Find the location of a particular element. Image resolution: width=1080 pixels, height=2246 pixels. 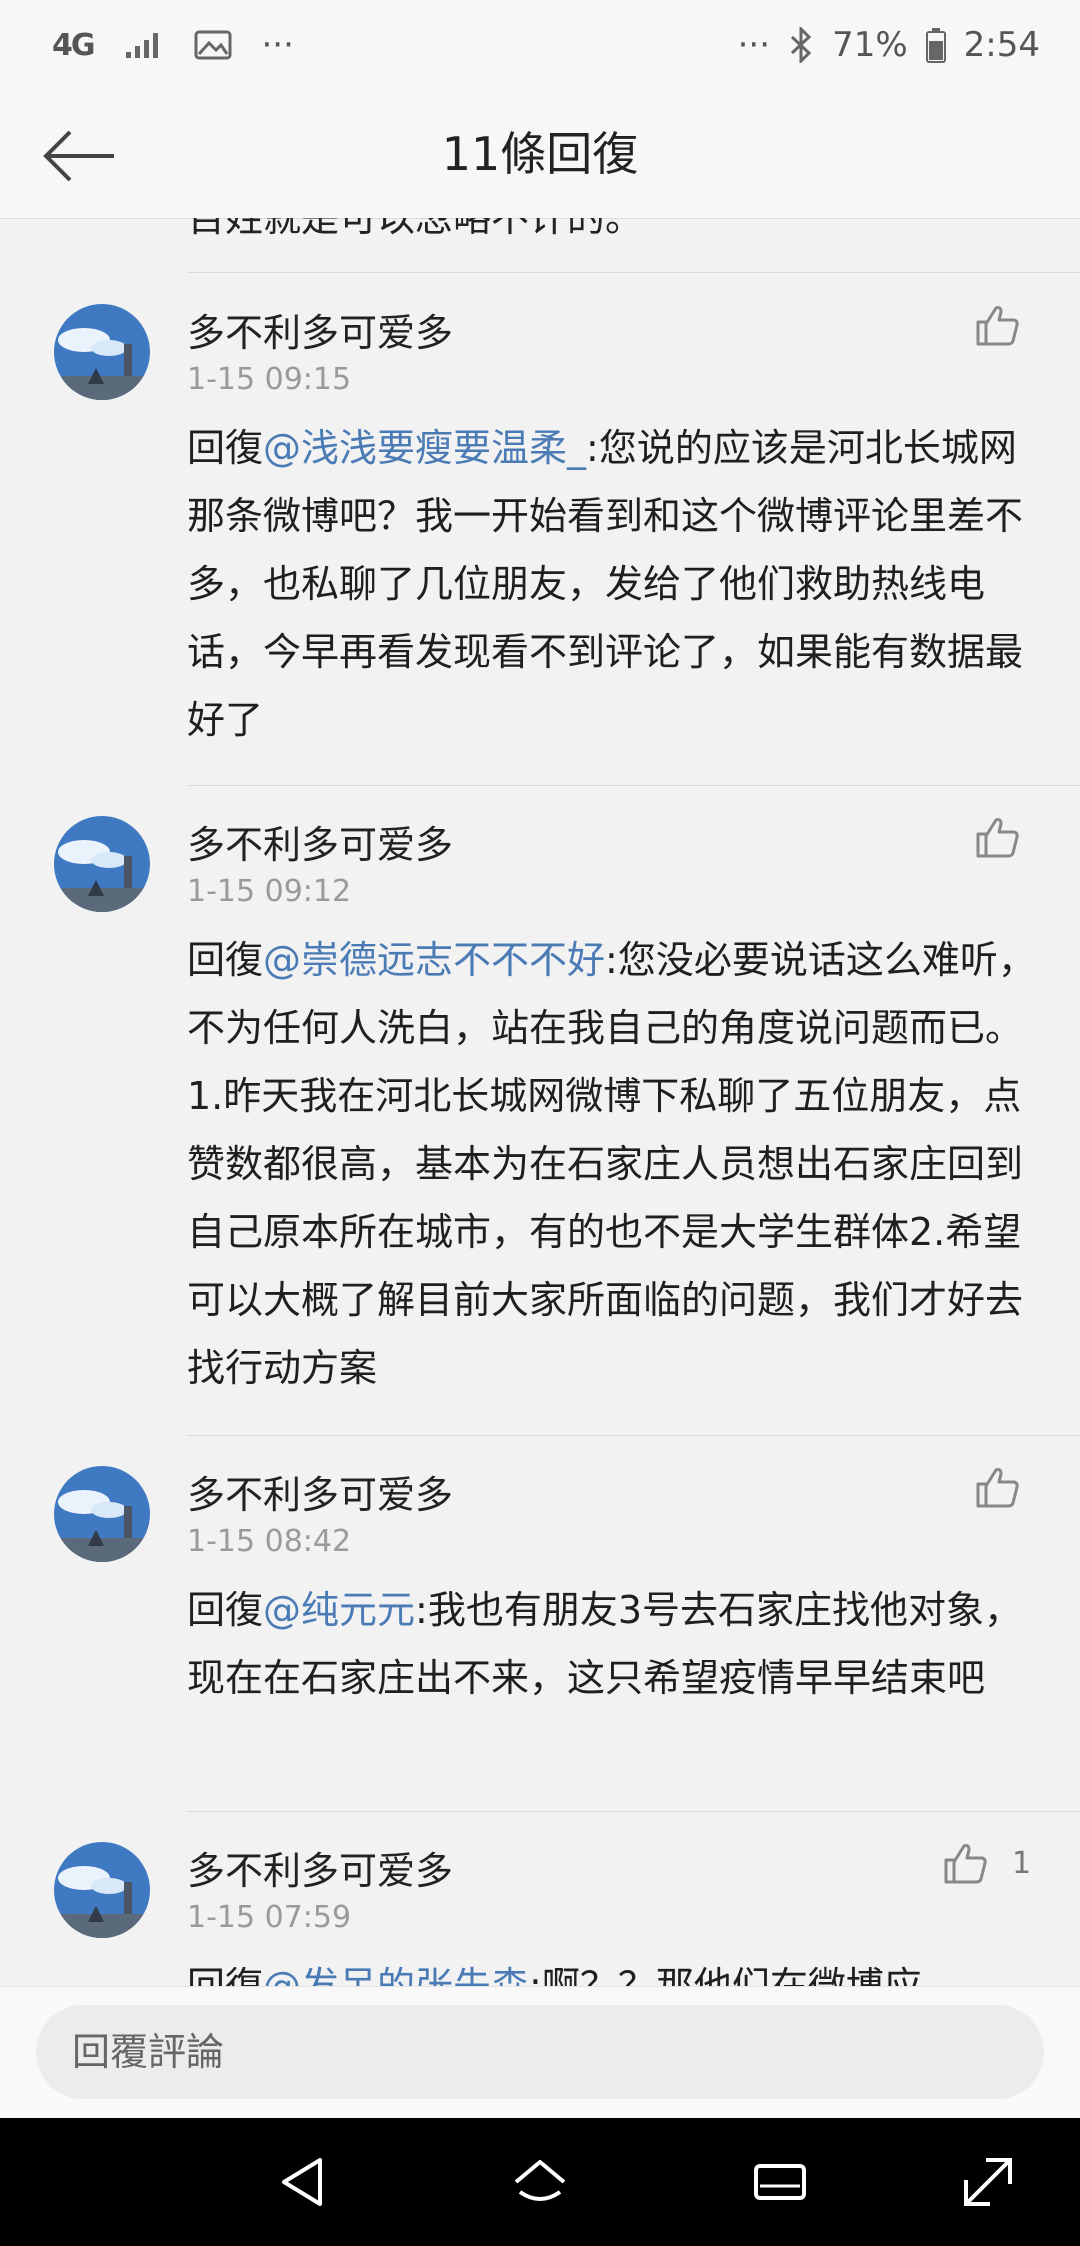

mention-link: @崇德远志不不不好 is located at coordinates (434, 960).